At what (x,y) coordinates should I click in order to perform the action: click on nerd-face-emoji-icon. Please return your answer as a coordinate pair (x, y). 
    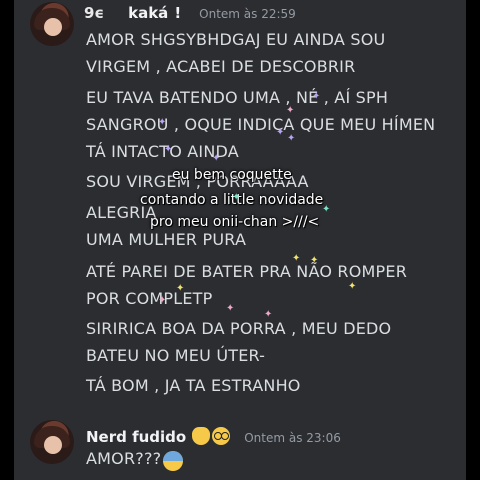
    Looking at the image, I should click on (221, 436).